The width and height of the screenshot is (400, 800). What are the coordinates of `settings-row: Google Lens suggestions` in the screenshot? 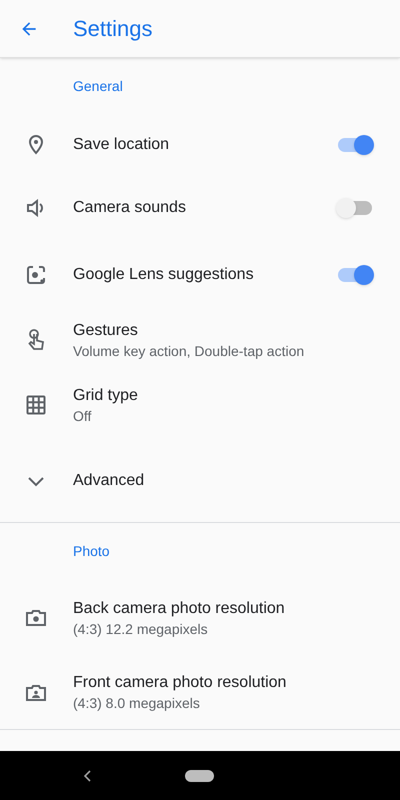 It's located at (200, 275).